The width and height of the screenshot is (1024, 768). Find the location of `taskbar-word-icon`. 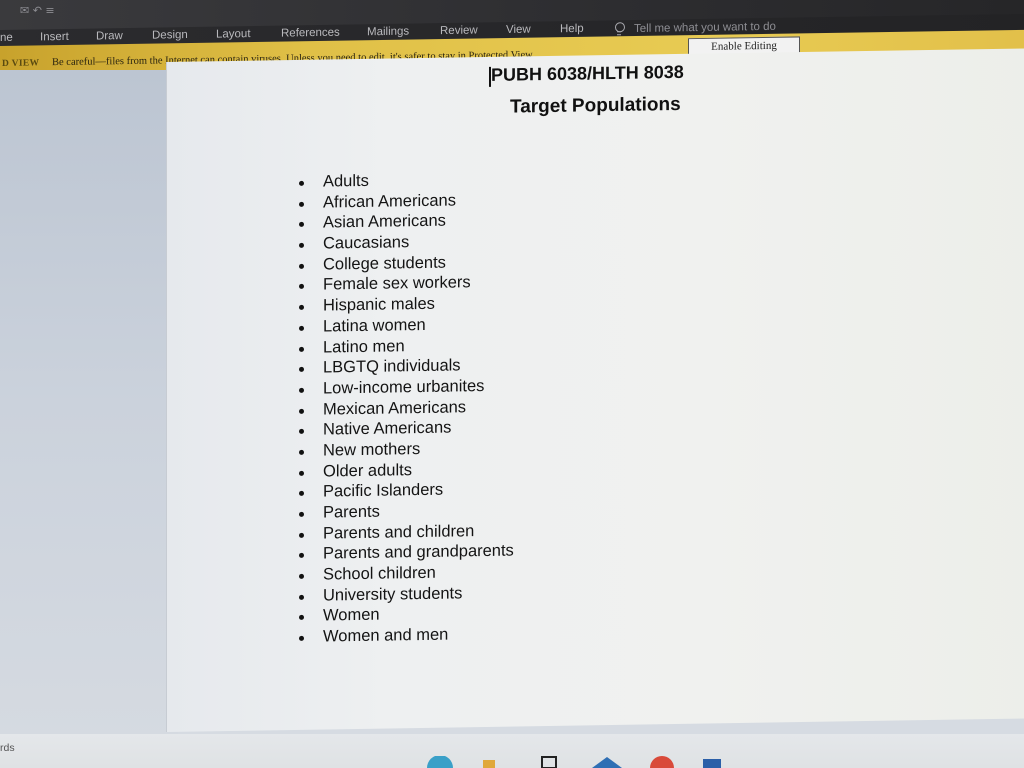

taskbar-word-icon is located at coordinates (712, 762).